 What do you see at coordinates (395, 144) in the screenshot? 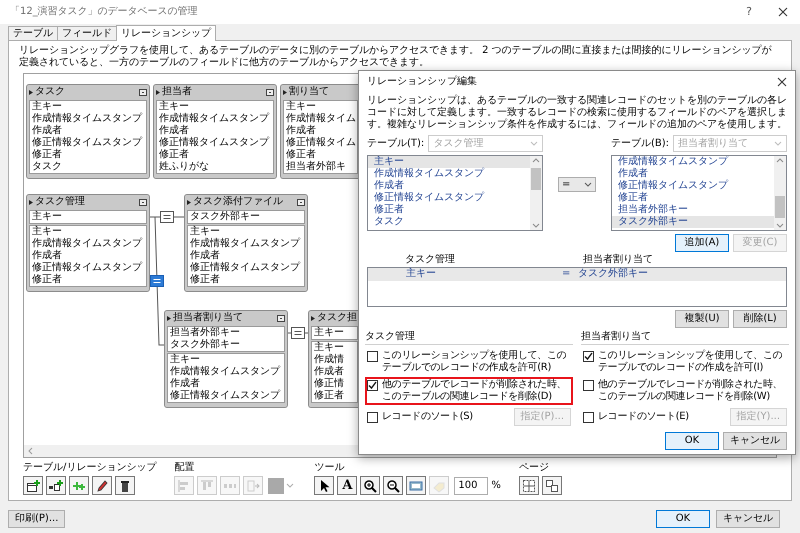
I see `table-label: テーブル(T):` at bounding box center [395, 144].